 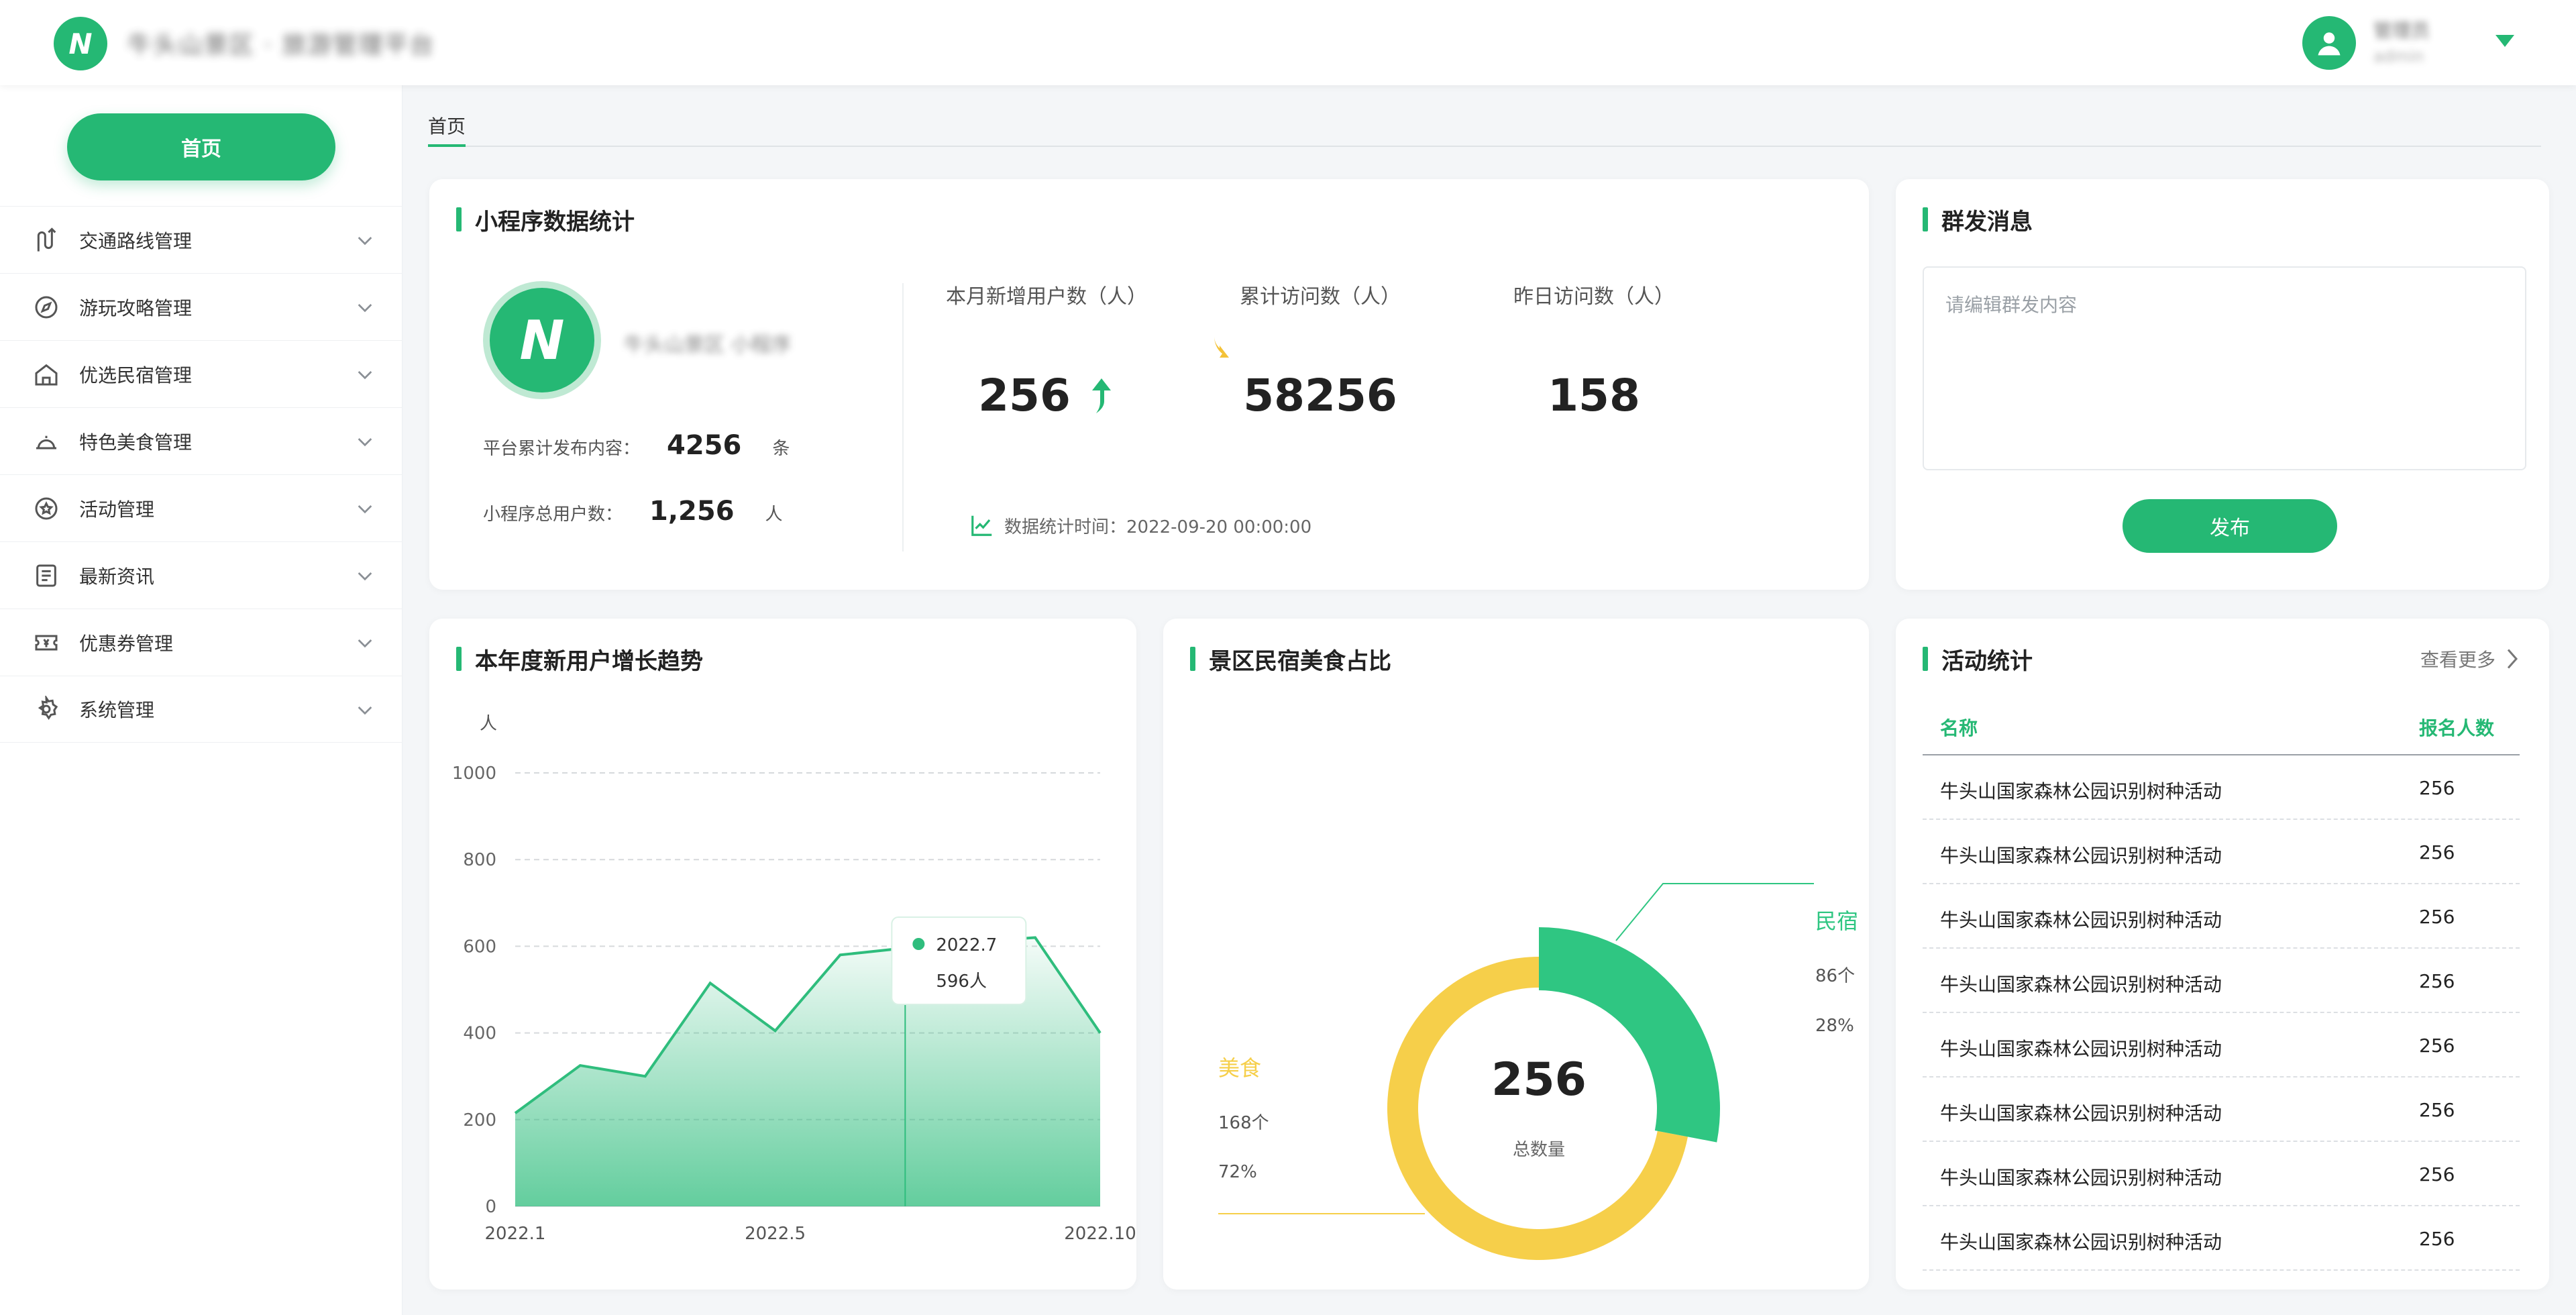 What do you see at coordinates (136, 375) in the screenshot?
I see `sidebar-item-label: 优选民宿管理` at bounding box center [136, 375].